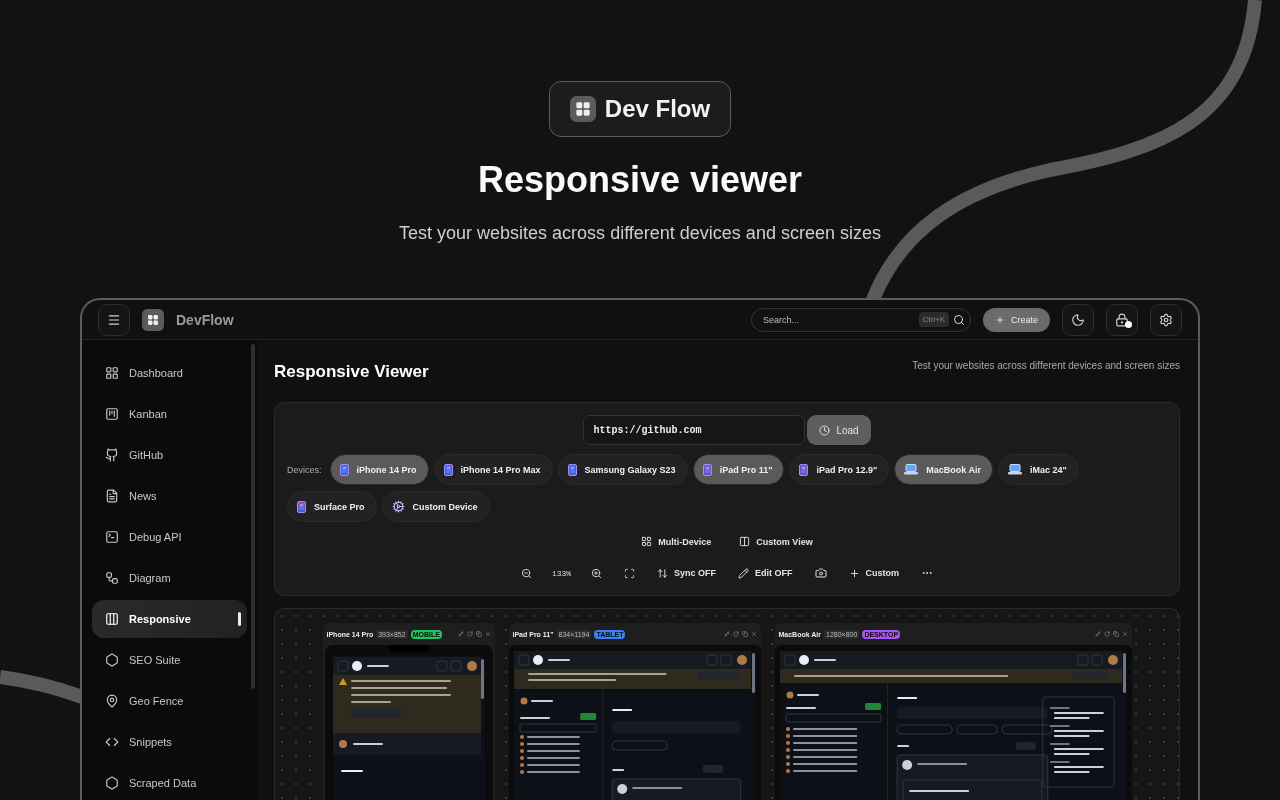 Image resolution: width=1280 pixels, height=800 pixels. I want to click on settings-icon, so click(1166, 319).